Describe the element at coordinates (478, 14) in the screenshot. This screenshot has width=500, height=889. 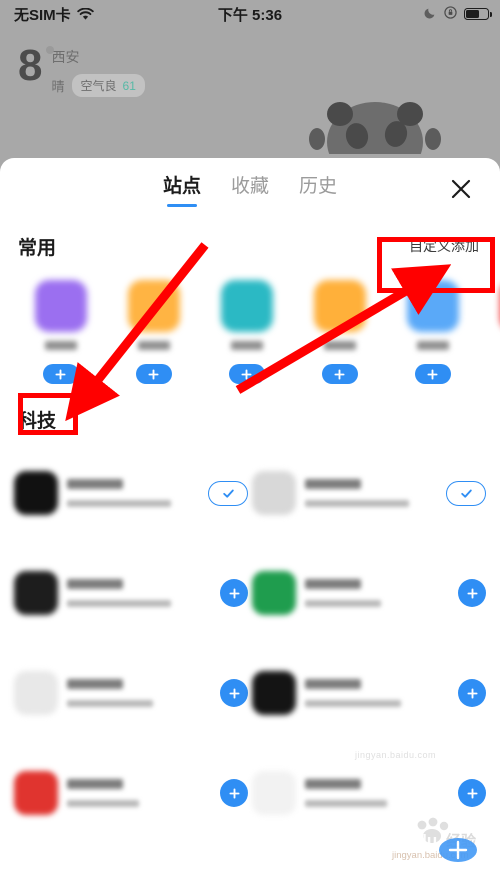
I see `battery-icon` at that location.